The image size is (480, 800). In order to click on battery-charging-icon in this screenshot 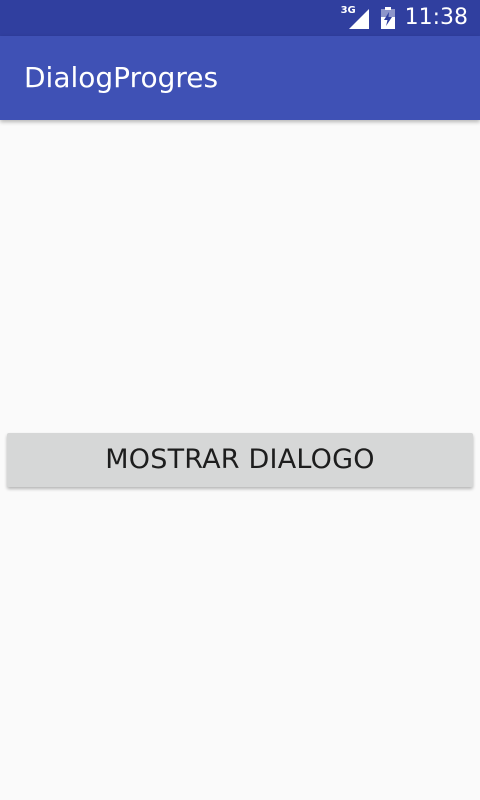, I will do `click(387, 18)`.